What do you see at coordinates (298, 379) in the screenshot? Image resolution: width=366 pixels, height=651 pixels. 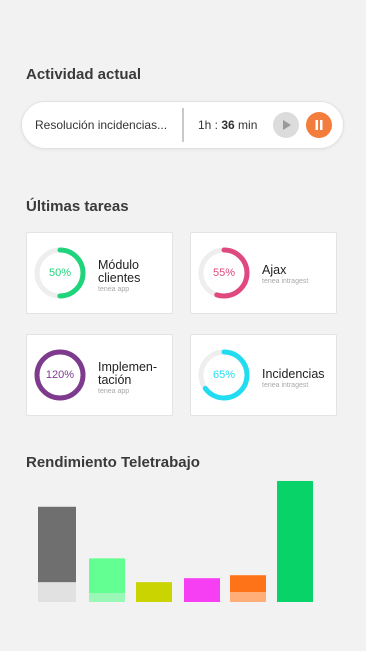 I see `task-name: Incidencias tenea intragest` at bounding box center [298, 379].